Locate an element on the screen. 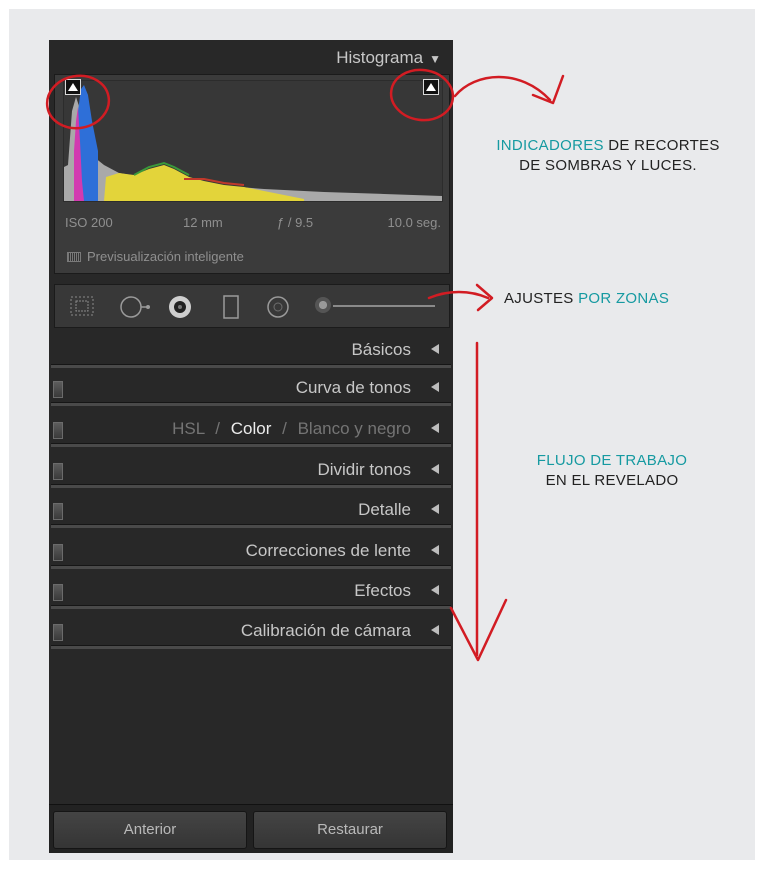  highlight-clip-circle is located at coordinates (422, 95).